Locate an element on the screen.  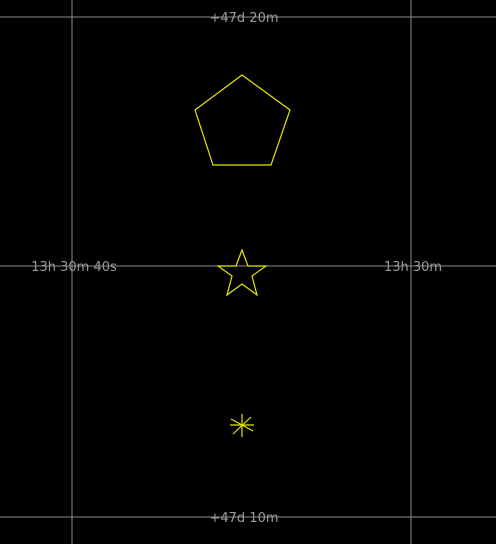
grid-label-ra-left: 13h 30m 40s is located at coordinates (74, 267).